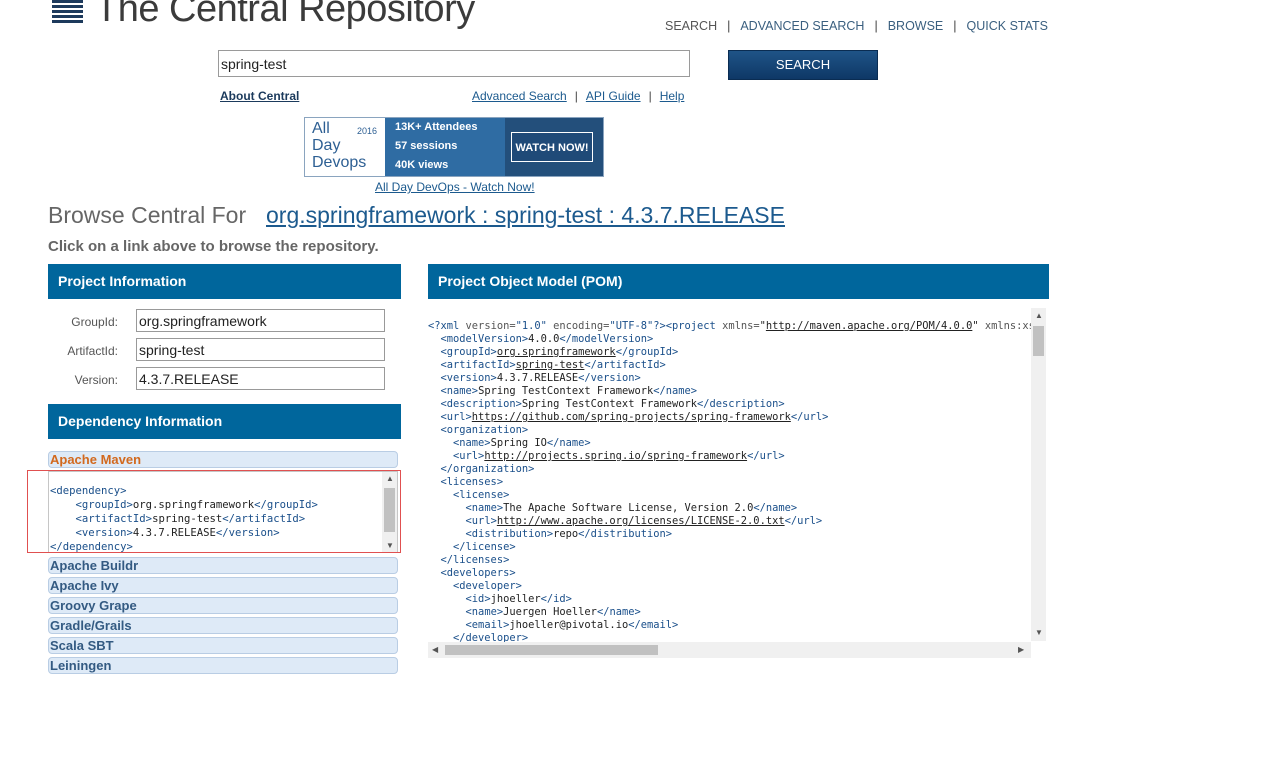 The height and width of the screenshot is (766, 1262). Describe the element at coordinates (691, 26) in the screenshot. I see `nav-search: SEARCH` at that location.